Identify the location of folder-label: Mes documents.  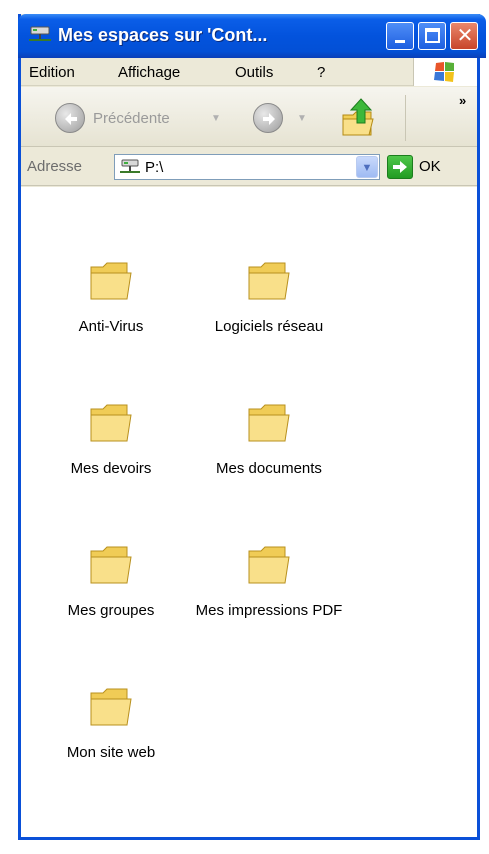
(269, 468).